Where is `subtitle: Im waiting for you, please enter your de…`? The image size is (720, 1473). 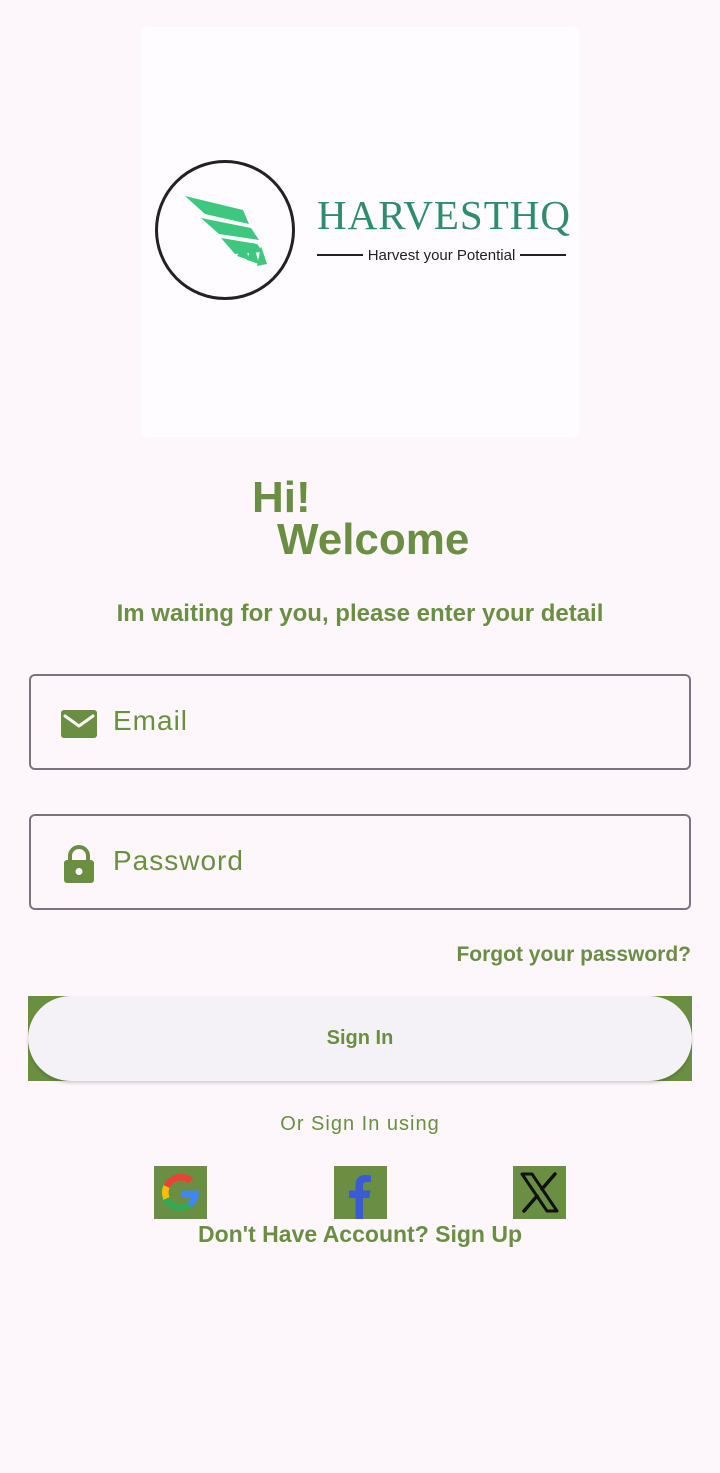 subtitle: Im waiting for you, please enter your de… is located at coordinates (360, 613).